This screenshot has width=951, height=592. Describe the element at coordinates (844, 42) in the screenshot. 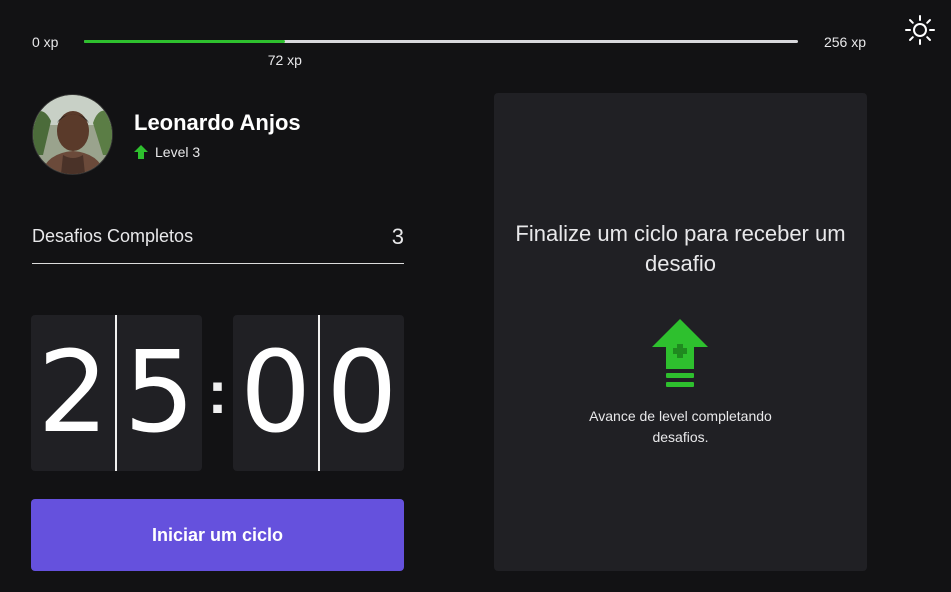

I see `xp-max-label: 256 xp` at that location.